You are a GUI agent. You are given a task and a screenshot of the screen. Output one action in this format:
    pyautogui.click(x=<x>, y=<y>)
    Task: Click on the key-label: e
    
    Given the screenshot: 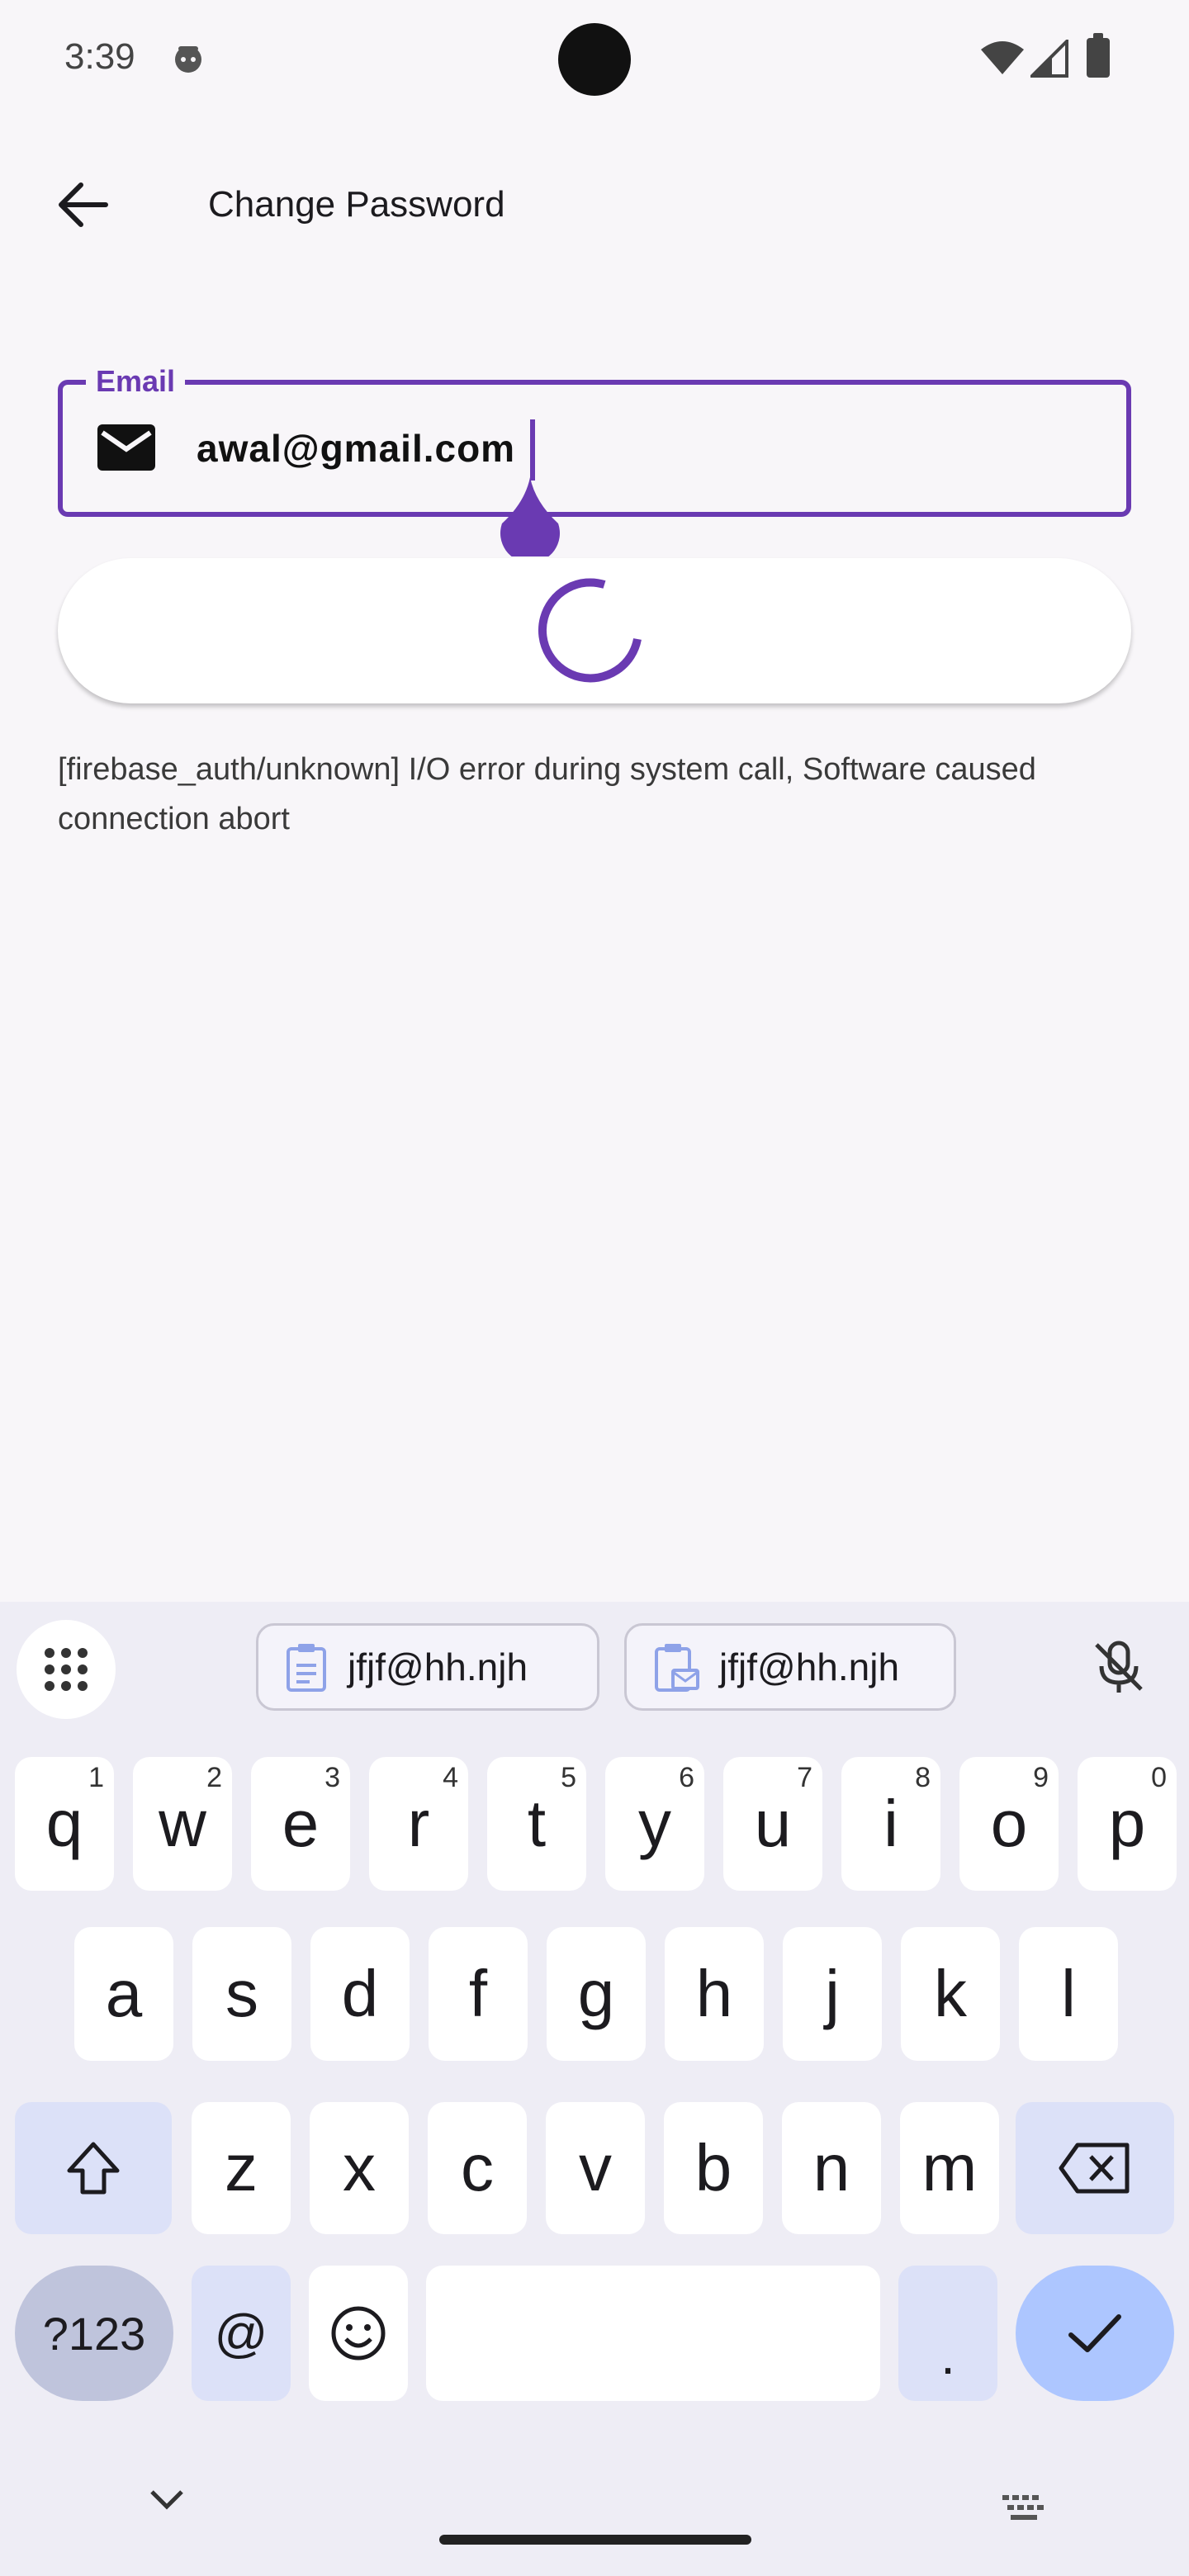 What is the action you would take?
    pyautogui.click(x=301, y=1823)
    